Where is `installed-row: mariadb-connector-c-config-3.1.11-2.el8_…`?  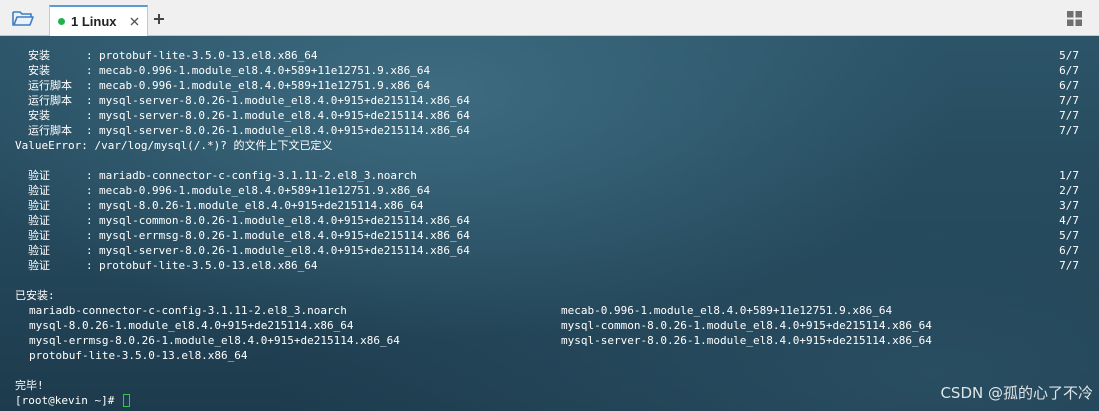
installed-row: mariadb-connector-c-config-3.1.11-2.el8_… is located at coordinates (549, 310).